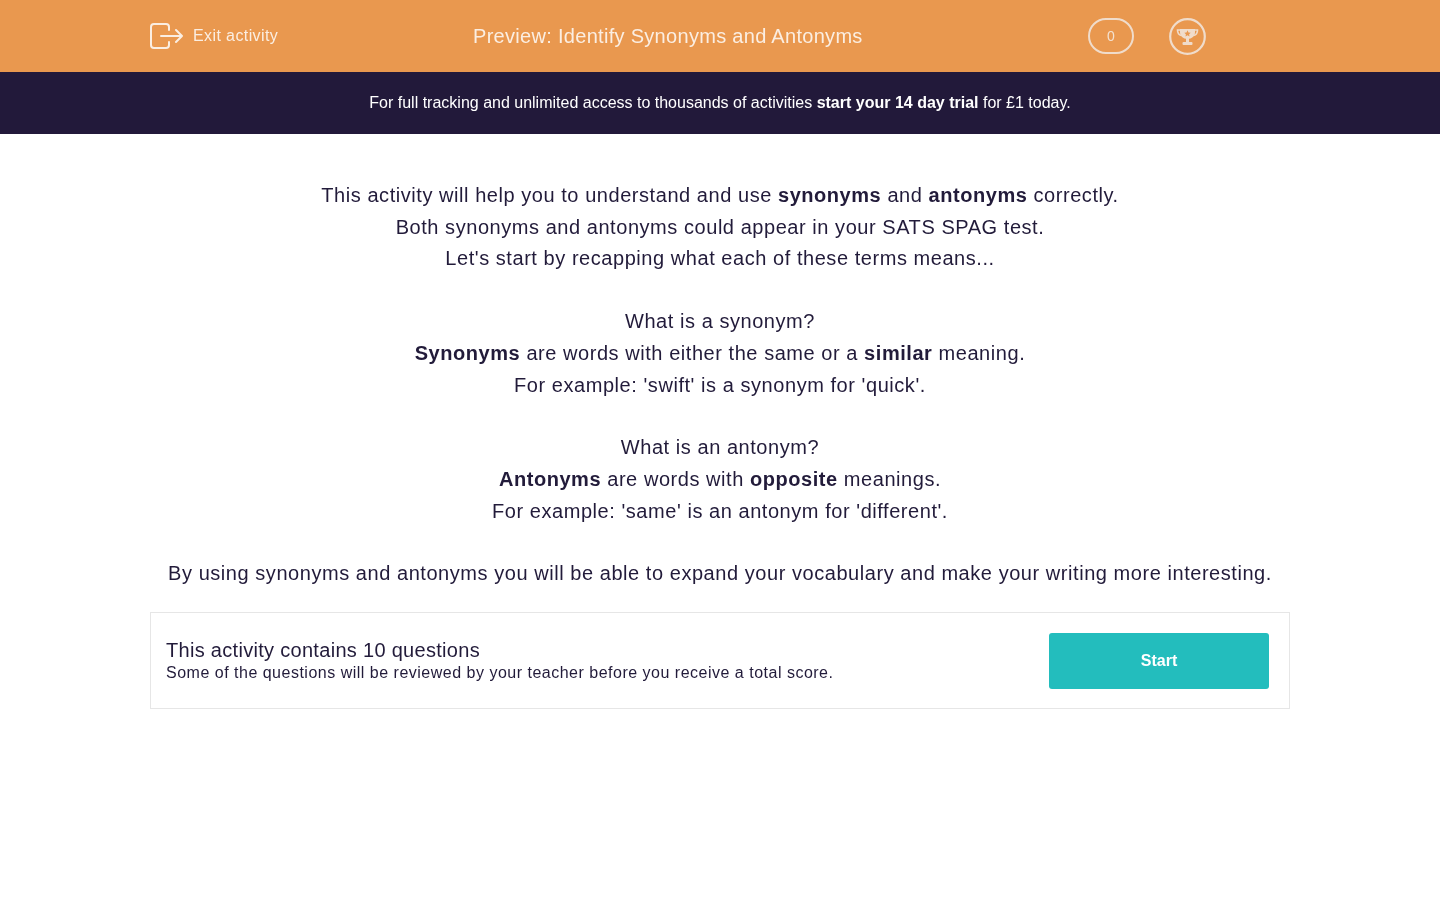 The width and height of the screenshot is (1440, 900). I want to click on intro-text: Both synonyms and antonyms could appear in your SATS SPAG test., so click(720, 227).